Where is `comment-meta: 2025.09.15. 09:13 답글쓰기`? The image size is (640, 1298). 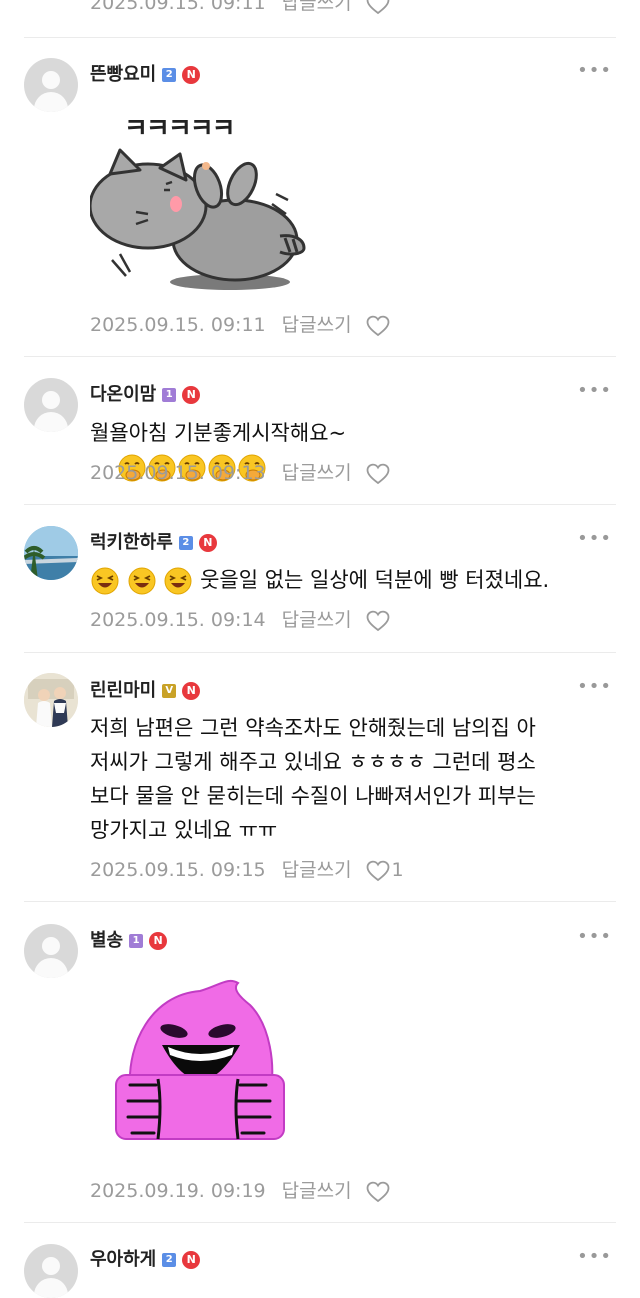 comment-meta: 2025.09.15. 09:13 답글쓰기 is located at coordinates (240, 471).